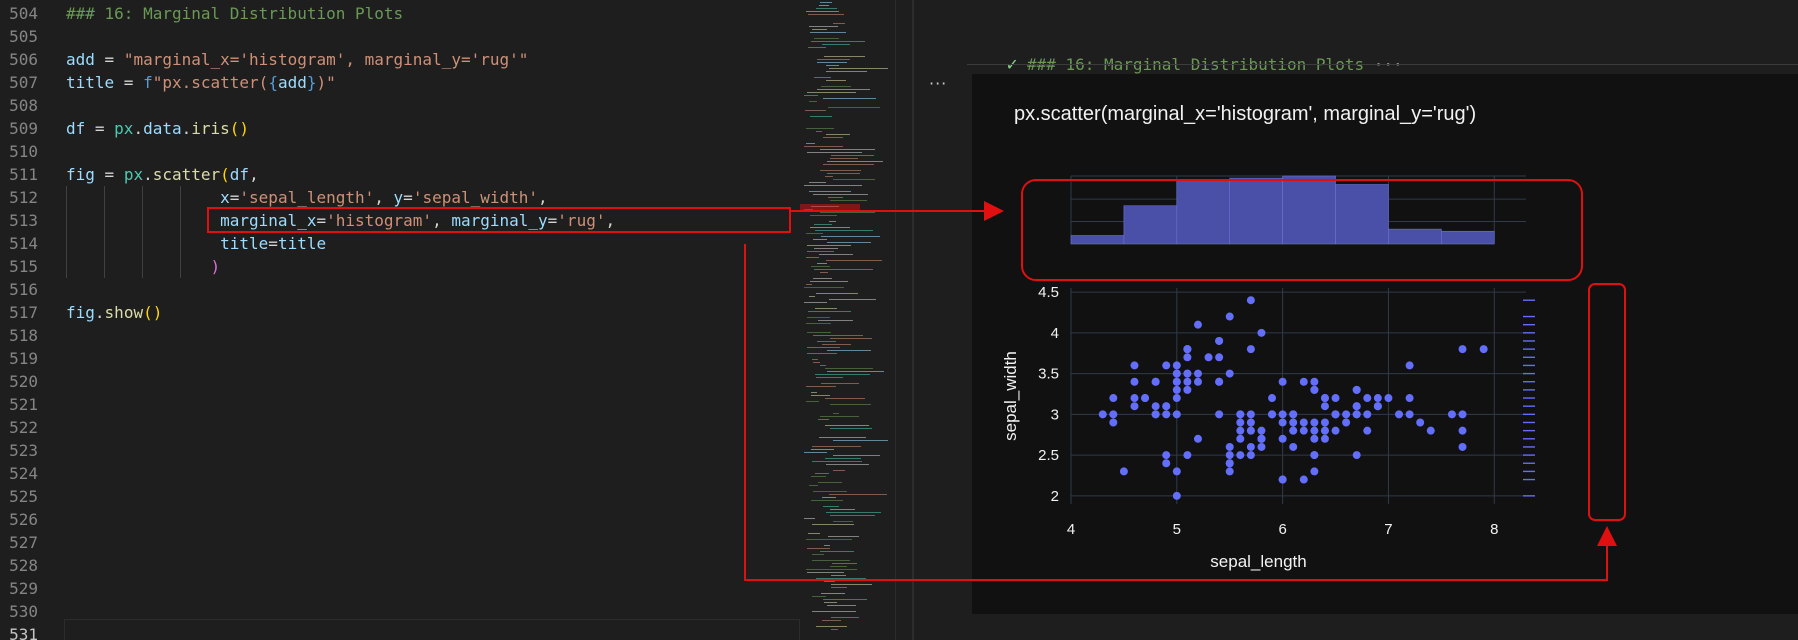  Describe the element at coordinates (938, 83) in the screenshot. I see `cell-menu-button: ···` at that location.